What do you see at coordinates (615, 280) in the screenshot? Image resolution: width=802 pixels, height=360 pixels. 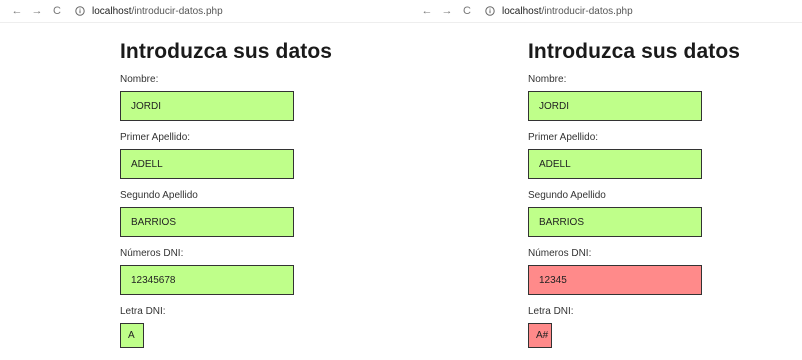 I see `numeros-dni-input: 12345` at bounding box center [615, 280].